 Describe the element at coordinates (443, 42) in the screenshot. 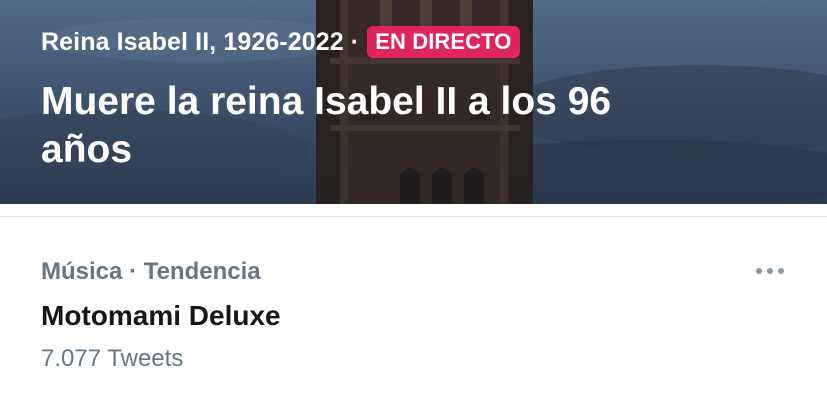

I see `live-badge: EN DIRECTO` at that location.